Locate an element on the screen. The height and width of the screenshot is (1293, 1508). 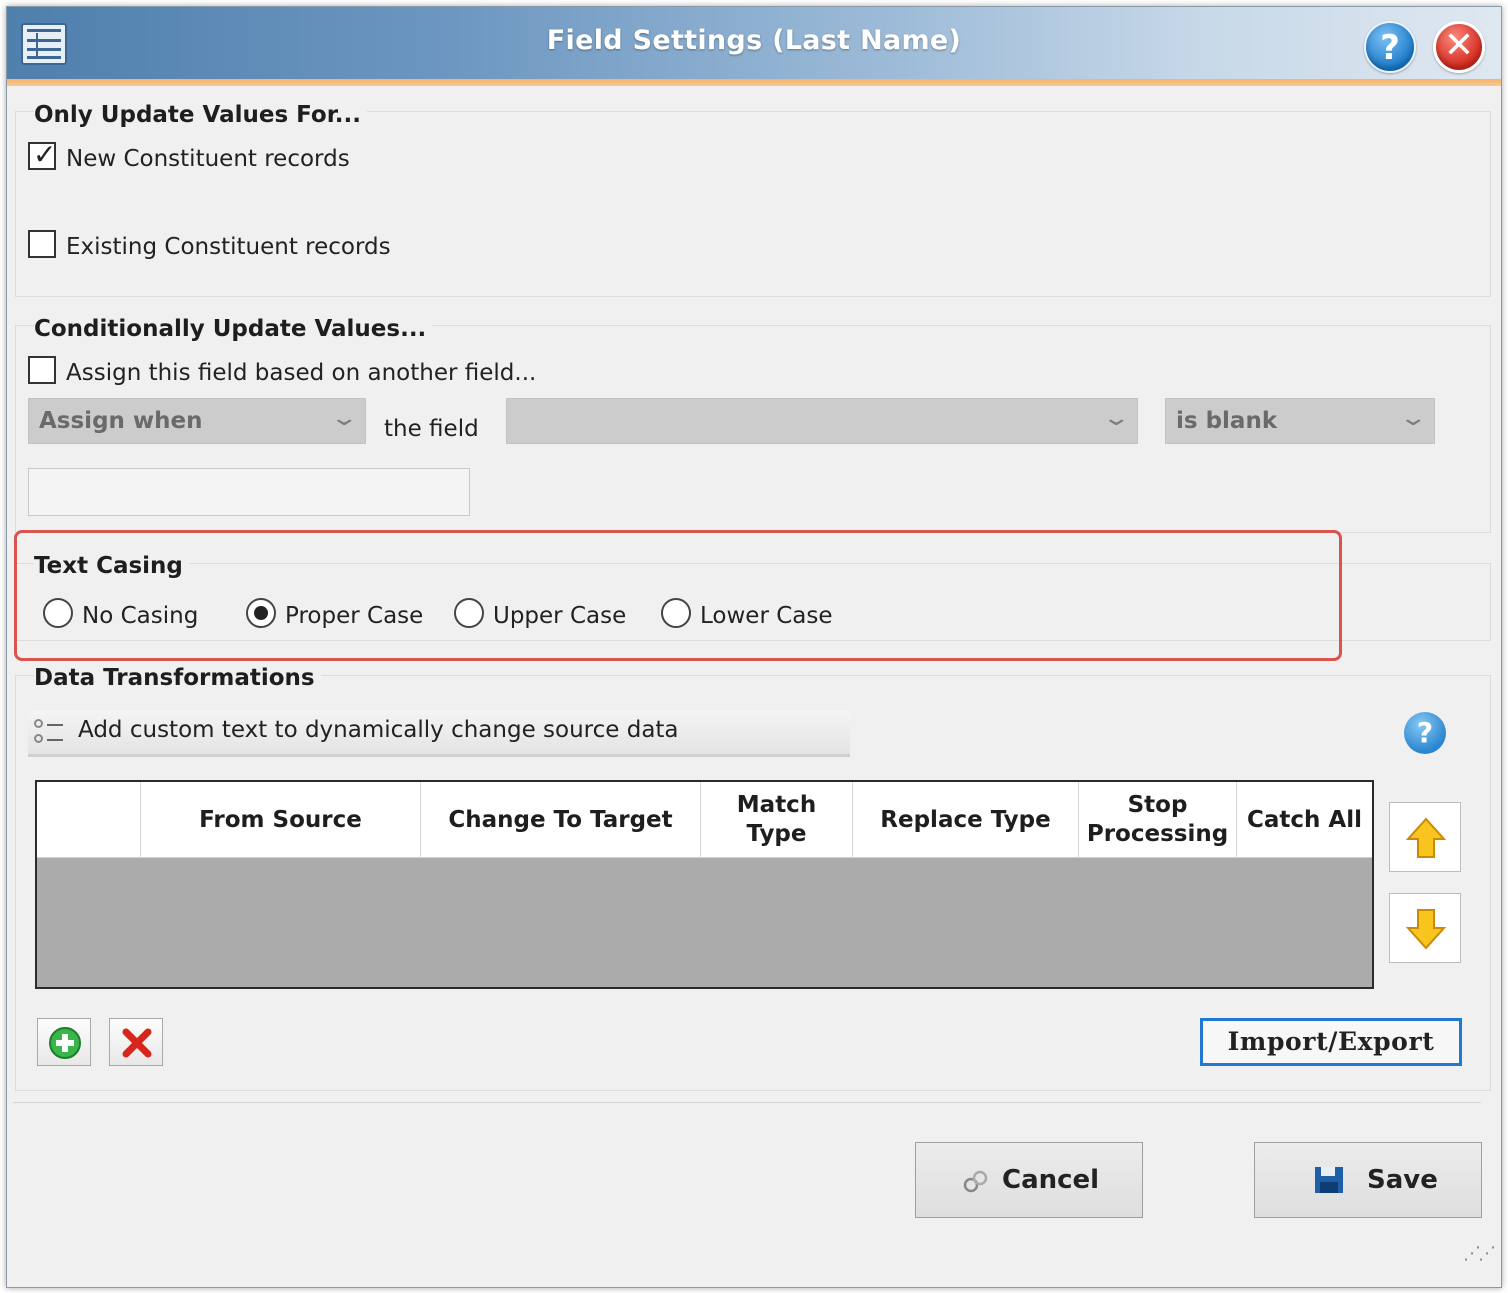
move-up-button is located at coordinates (1425, 837).